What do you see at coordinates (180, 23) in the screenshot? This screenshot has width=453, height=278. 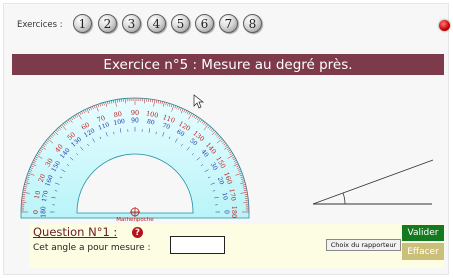 I see `exercise-button-5: 5` at bounding box center [180, 23].